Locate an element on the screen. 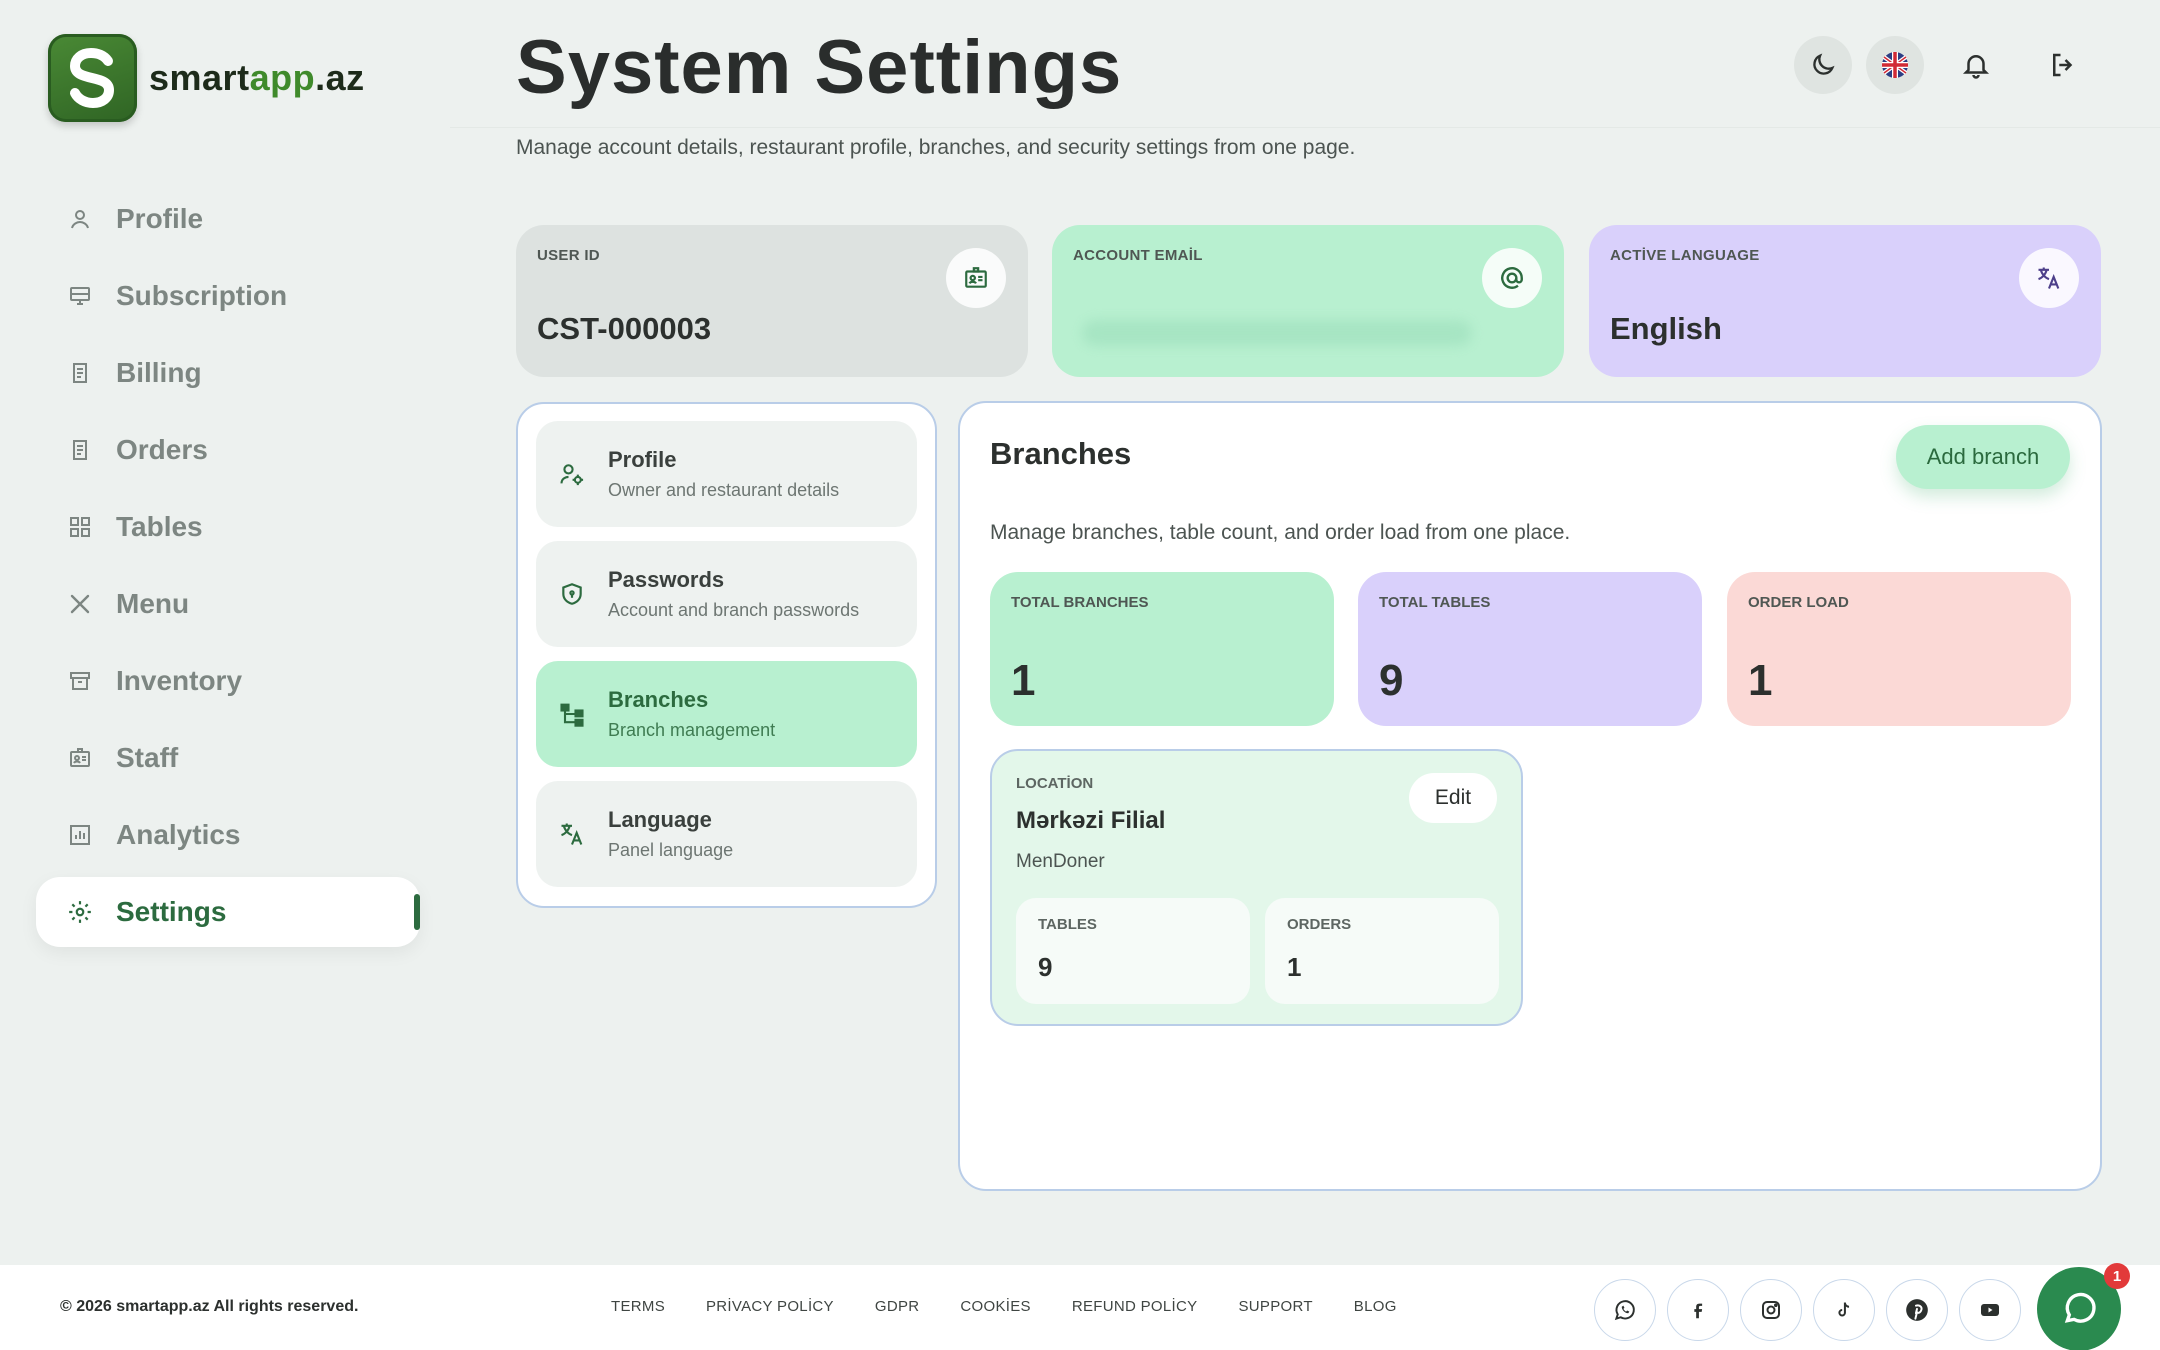 The width and height of the screenshot is (2160, 1350). pinterest-icon is located at coordinates (1917, 1310).